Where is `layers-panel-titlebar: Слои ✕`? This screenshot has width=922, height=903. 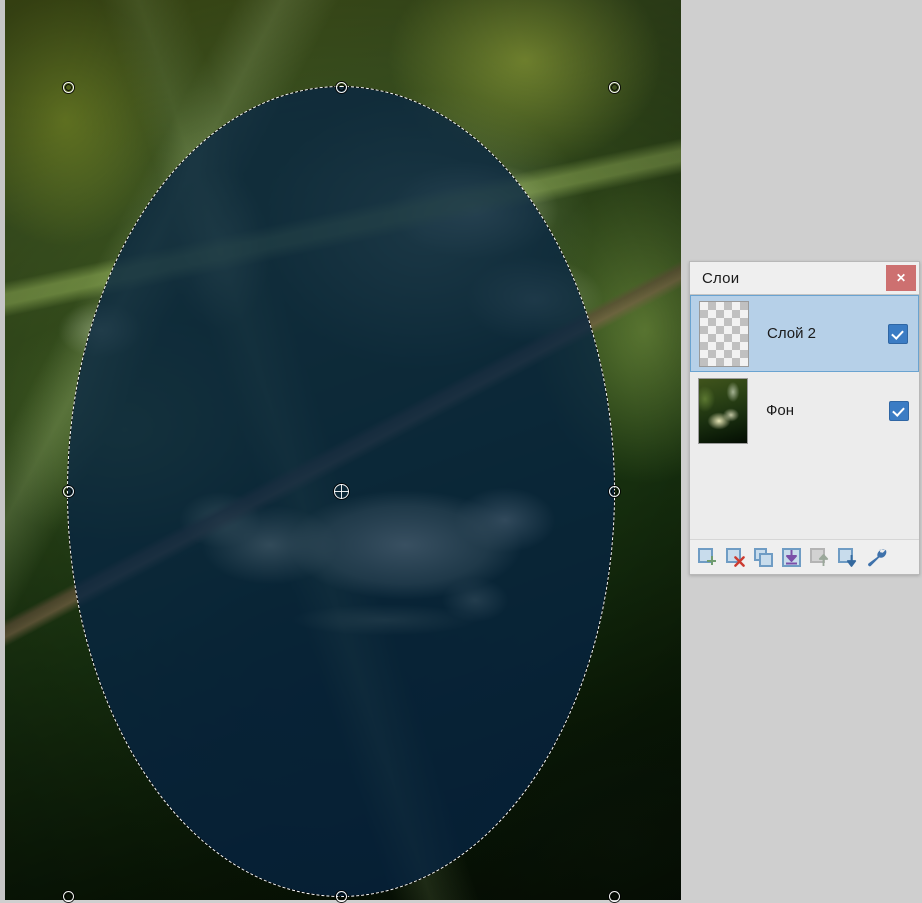 layers-panel-titlebar: Слои ✕ is located at coordinates (804, 278).